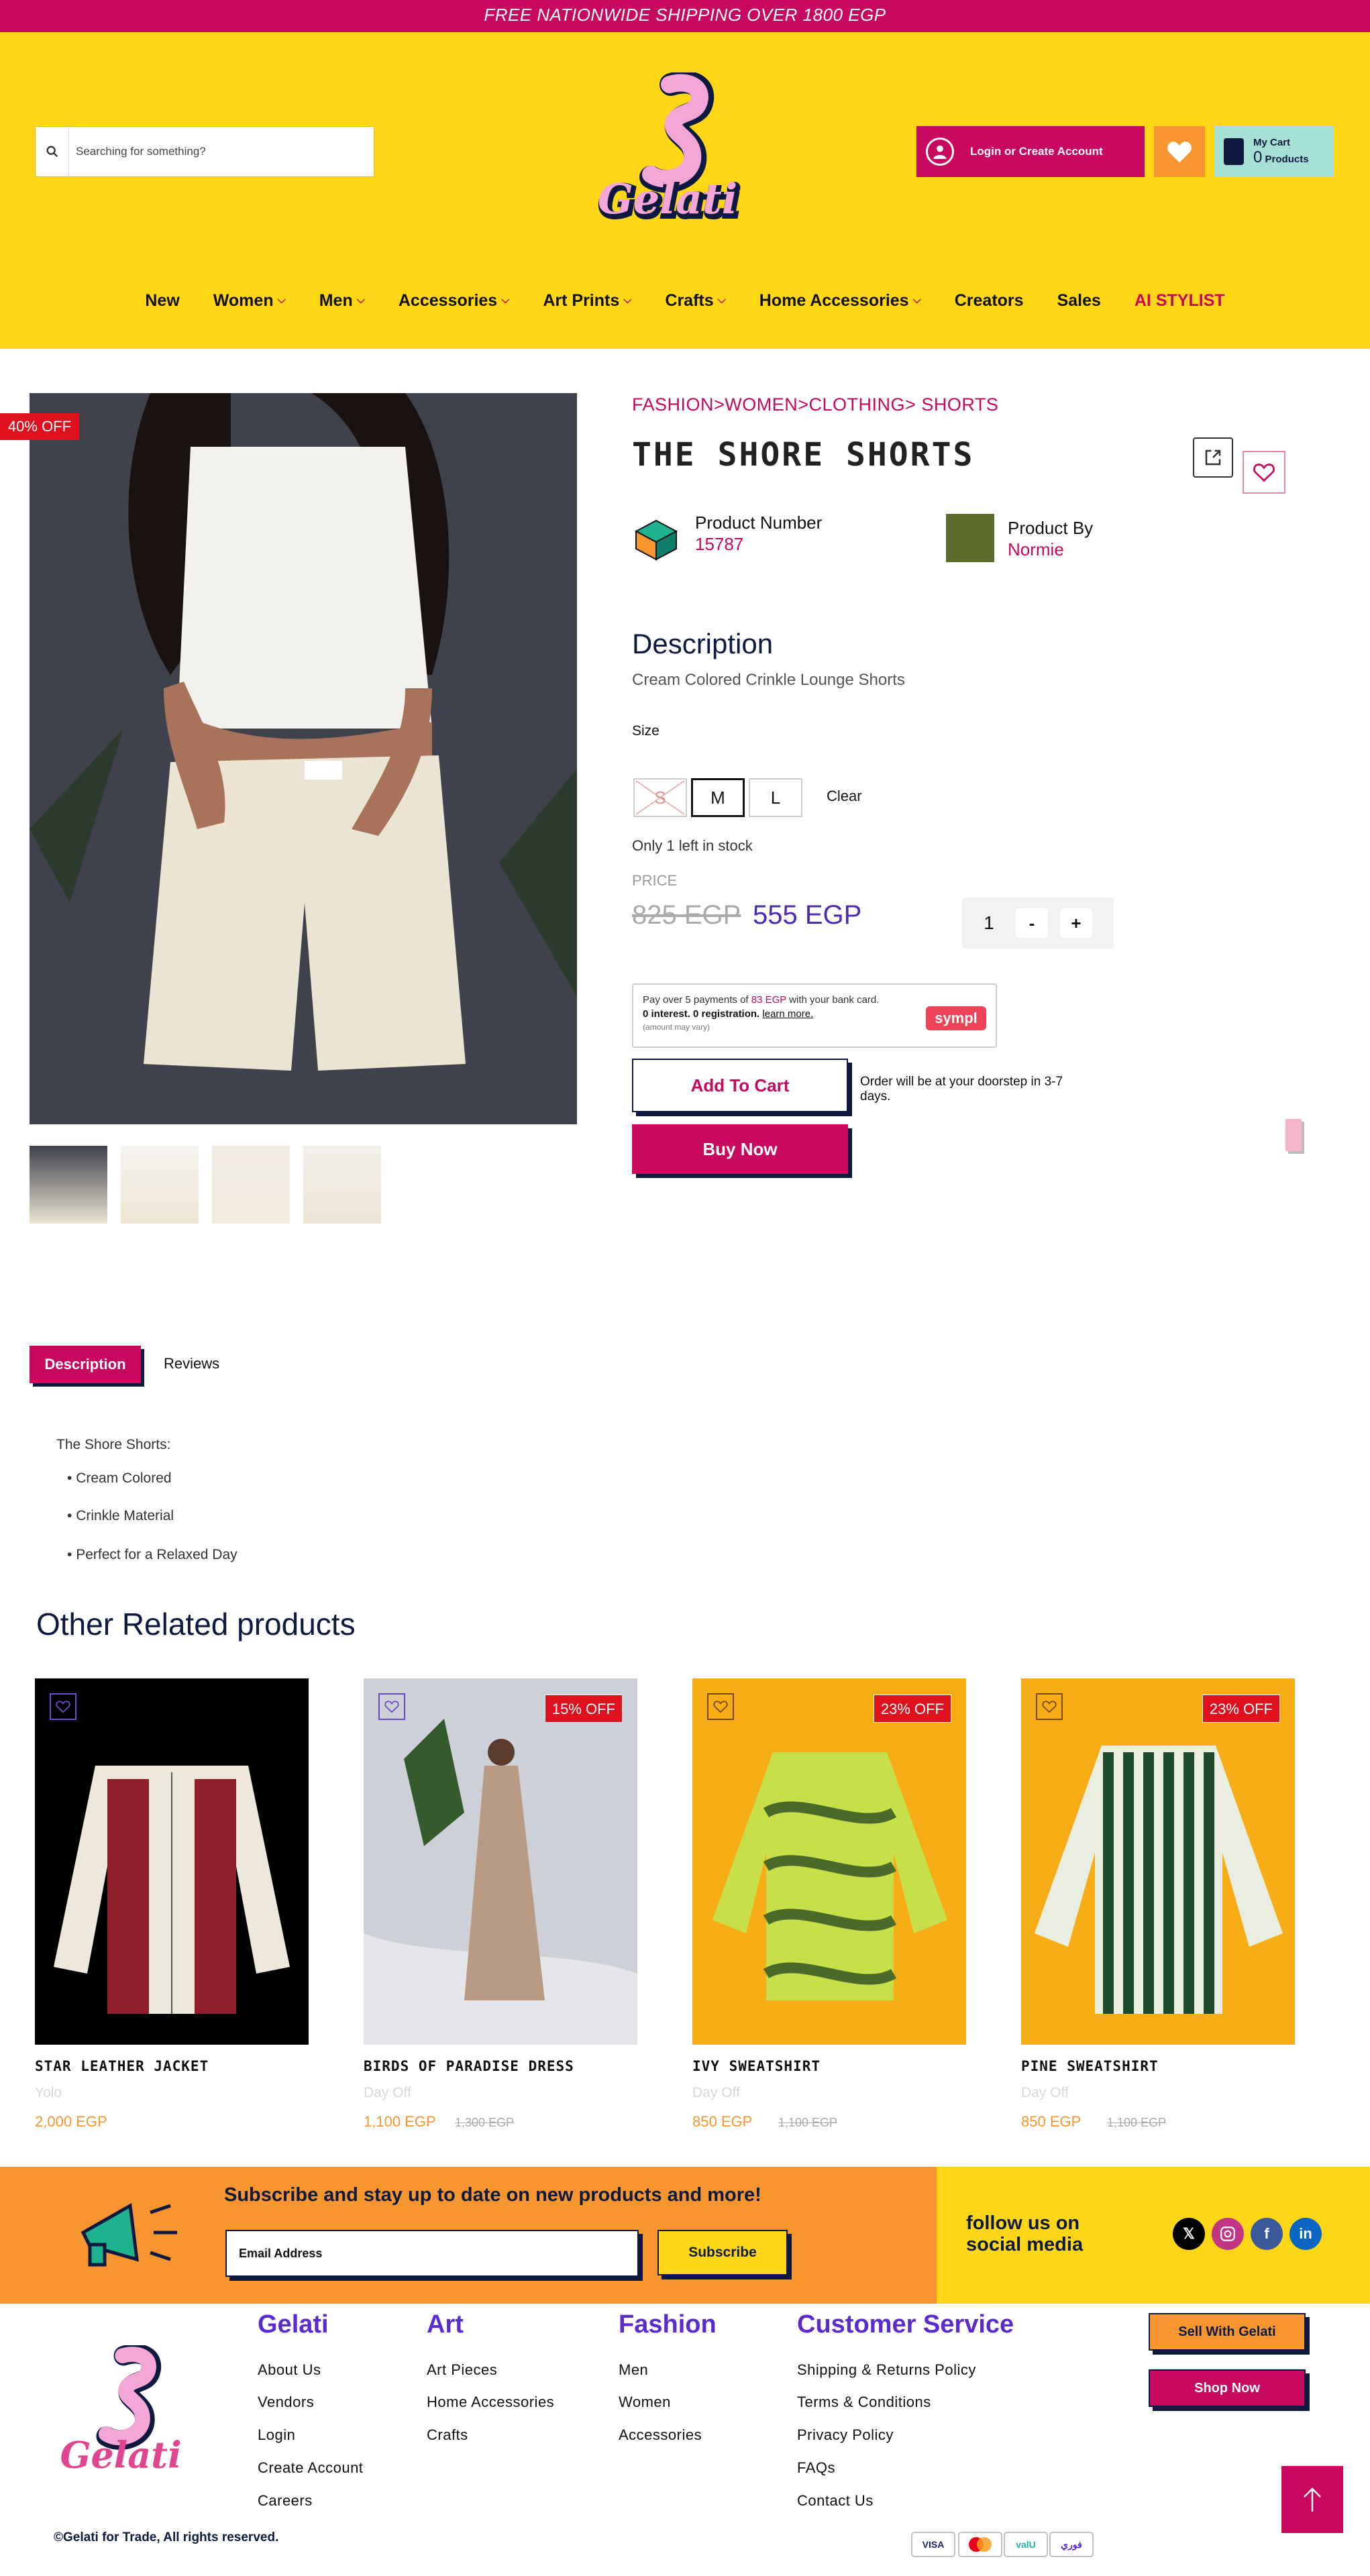 The width and height of the screenshot is (1370, 2576). Describe the element at coordinates (445, 2324) in the screenshot. I see `footer-heading-art: Art` at that location.